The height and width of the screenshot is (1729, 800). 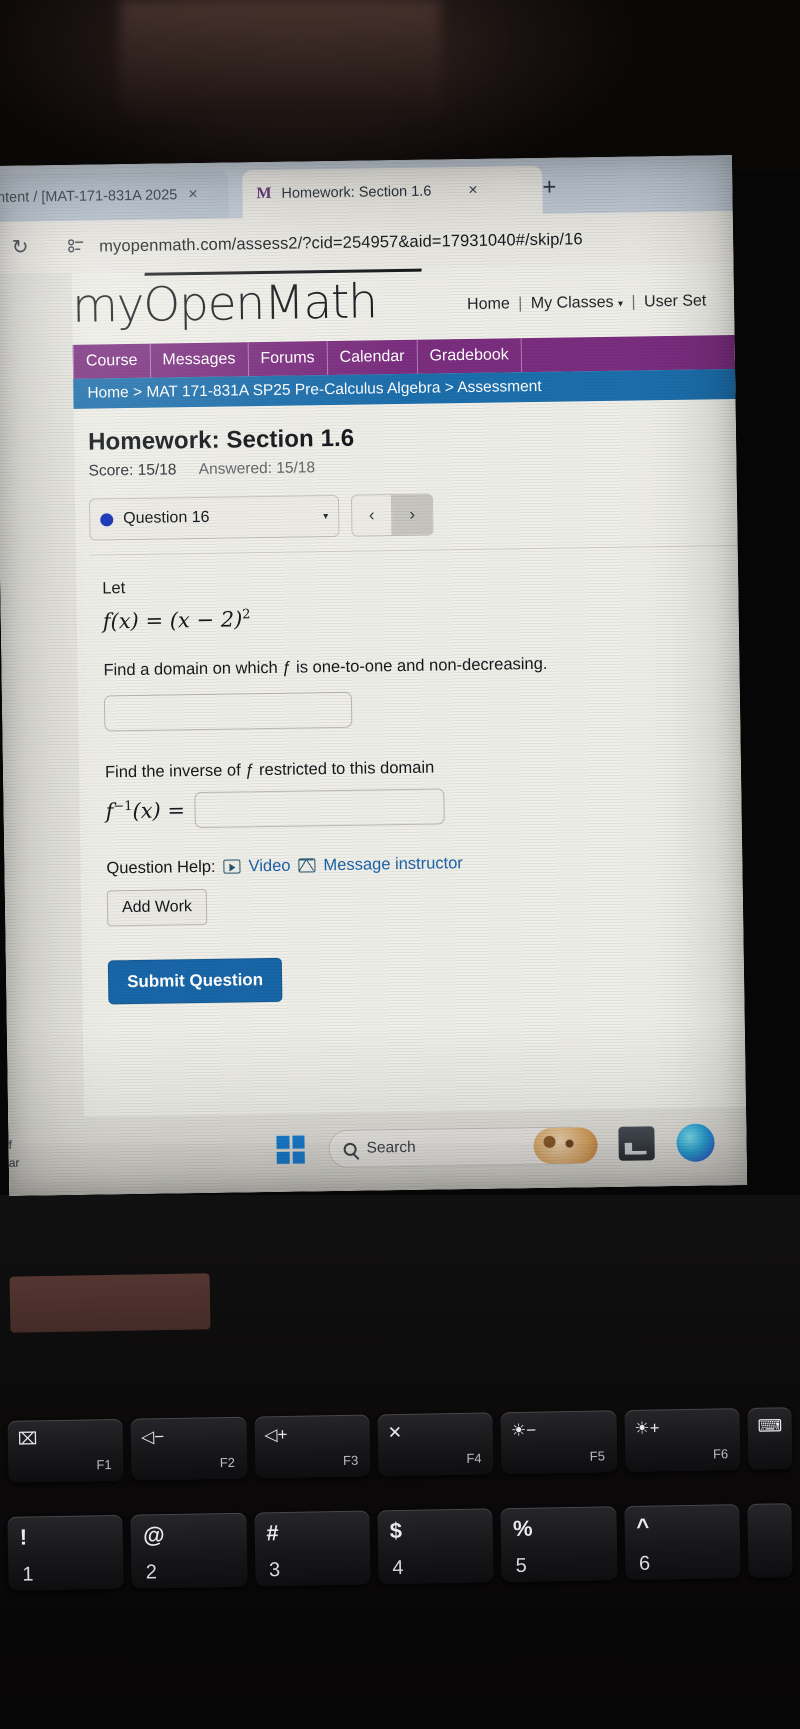 What do you see at coordinates (27, 1439) in the screenshot?
I see `mute-icon: ⌧` at bounding box center [27, 1439].